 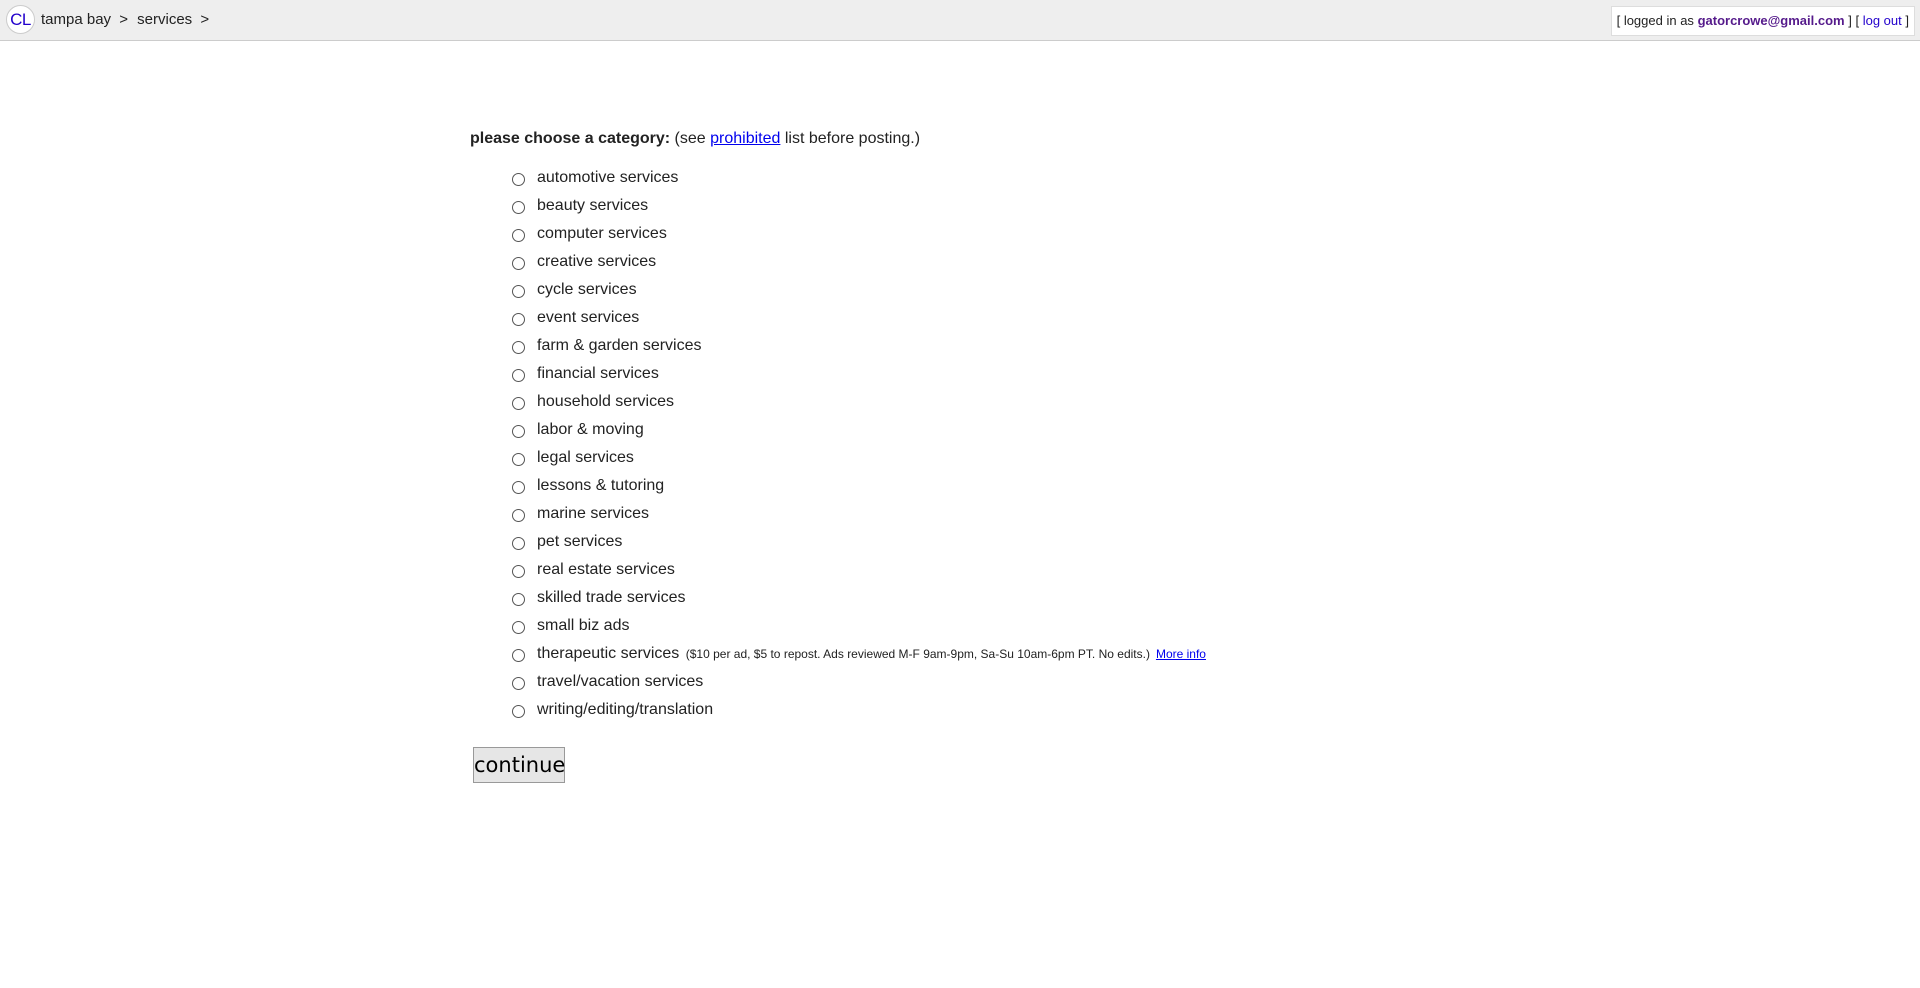 What do you see at coordinates (970, 435) in the screenshot?
I see `category-option: labor & moving` at bounding box center [970, 435].